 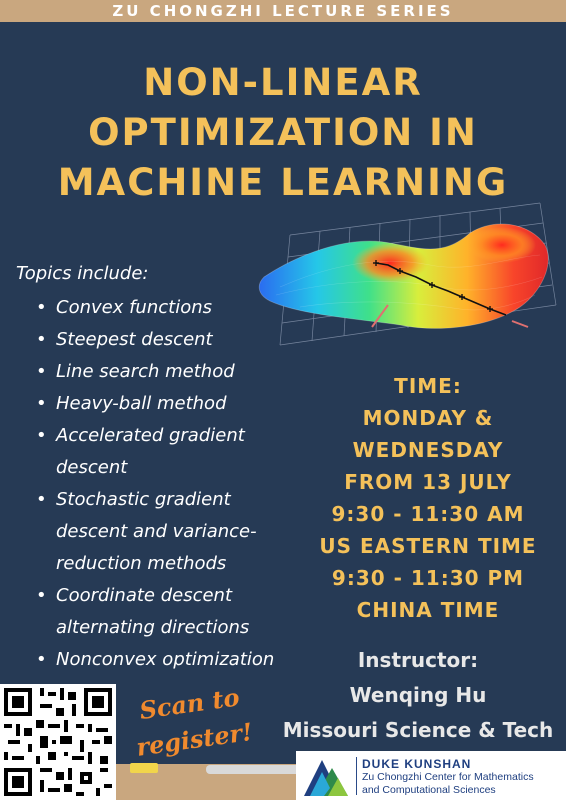 What do you see at coordinates (144, 595) in the screenshot?
I see `topic-text: Coordinate descent` at bounding box center [144, 595].